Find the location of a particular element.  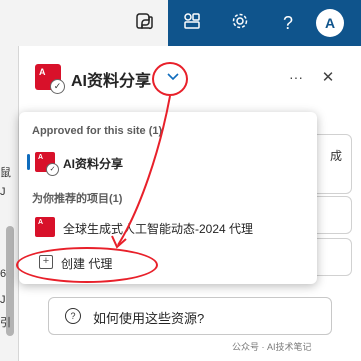

copilot-tab is located at coordinates (144, 23).